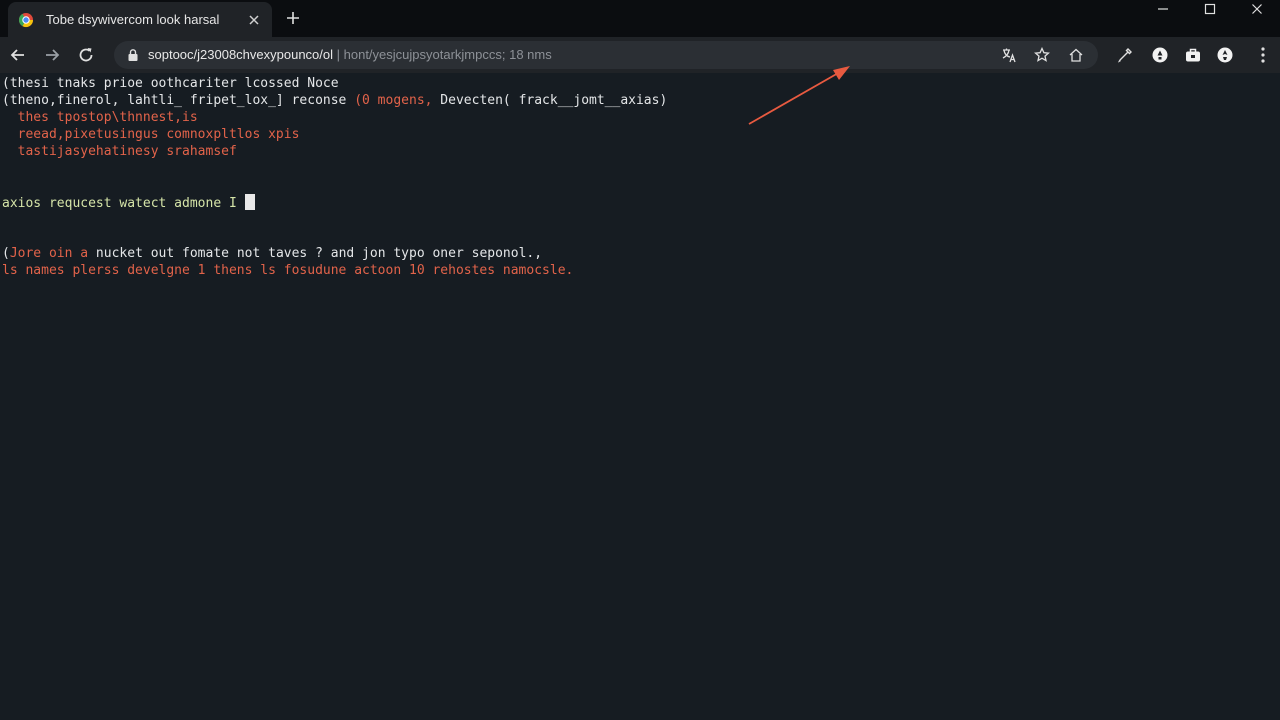 The width and height of the screenshot is (1280, 720). I want to click on minimize-icon, so click(1163, 9).